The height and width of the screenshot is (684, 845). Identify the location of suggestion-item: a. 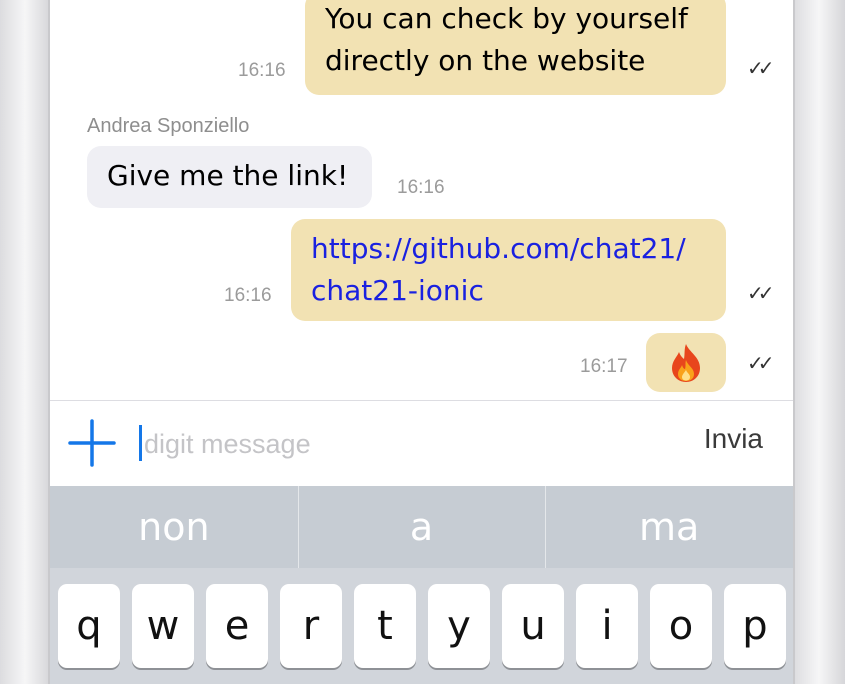
(421, 527).